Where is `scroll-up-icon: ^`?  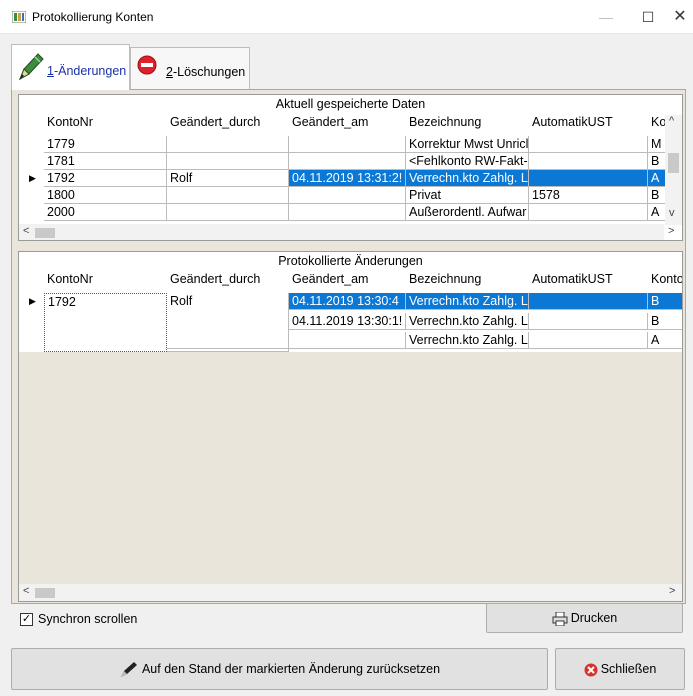 scroll-up-icon: ^ is located at coordinates (671, 121).